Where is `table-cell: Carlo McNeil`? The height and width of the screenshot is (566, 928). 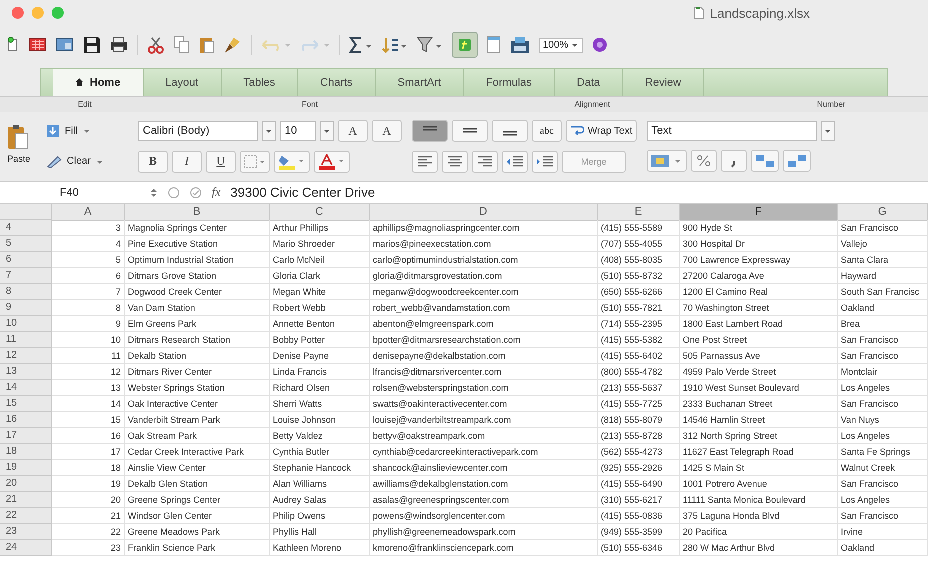
table-cell: Carlo McNeil is located at coordinates (320, 260).